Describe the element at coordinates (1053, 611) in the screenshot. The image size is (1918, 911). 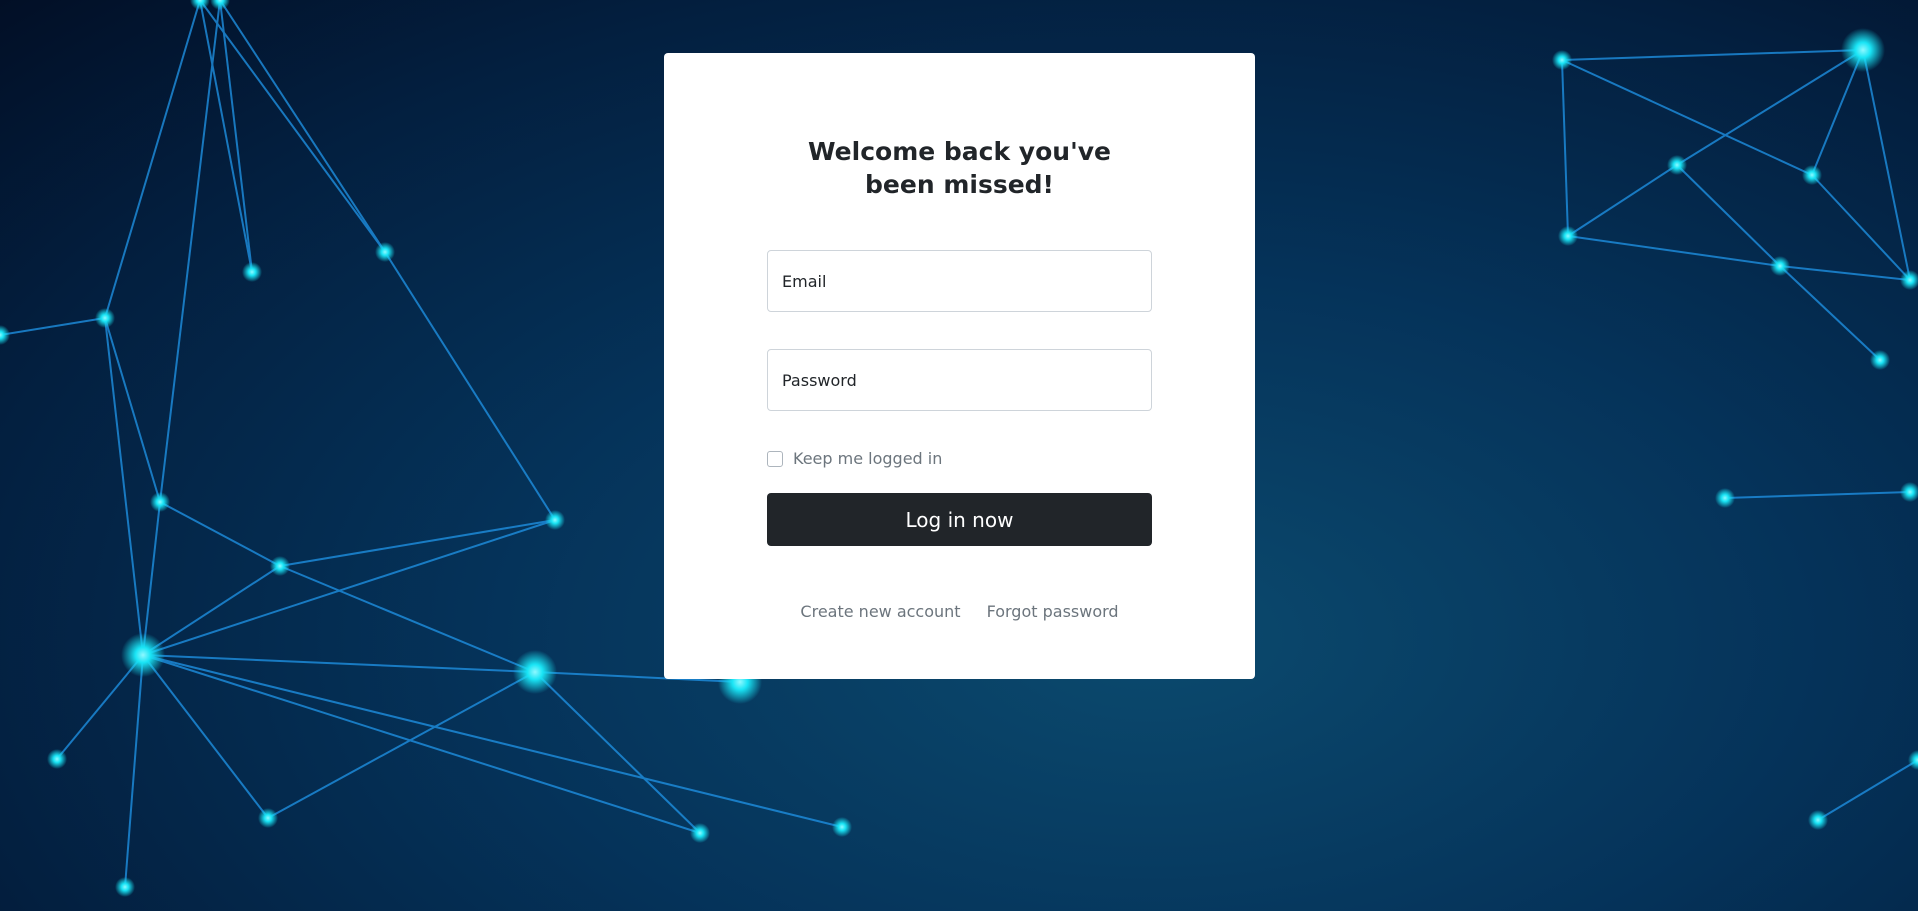
I see `forgot-password-link: Forgot password` at that location.